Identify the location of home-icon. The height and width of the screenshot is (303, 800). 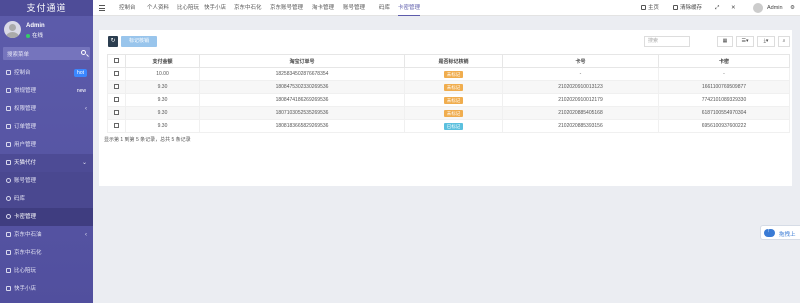
(643, 8).